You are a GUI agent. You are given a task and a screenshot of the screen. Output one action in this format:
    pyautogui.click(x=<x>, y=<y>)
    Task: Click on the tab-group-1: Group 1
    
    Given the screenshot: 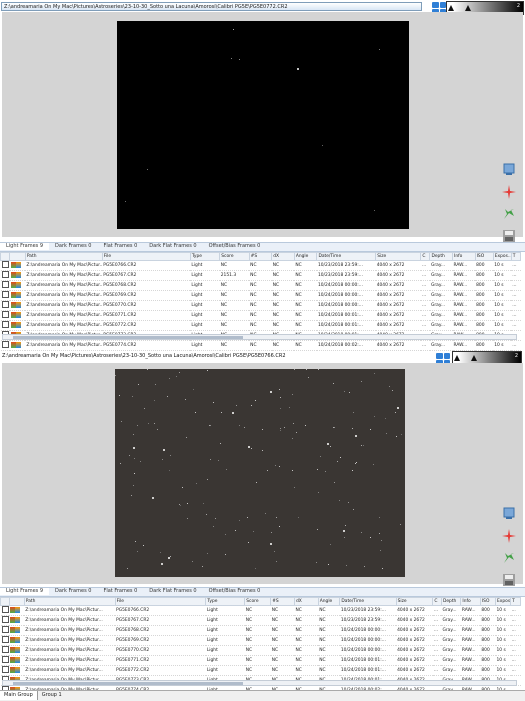 What is the action you would take?
    pyautogui.click(x=52, y=695)
    